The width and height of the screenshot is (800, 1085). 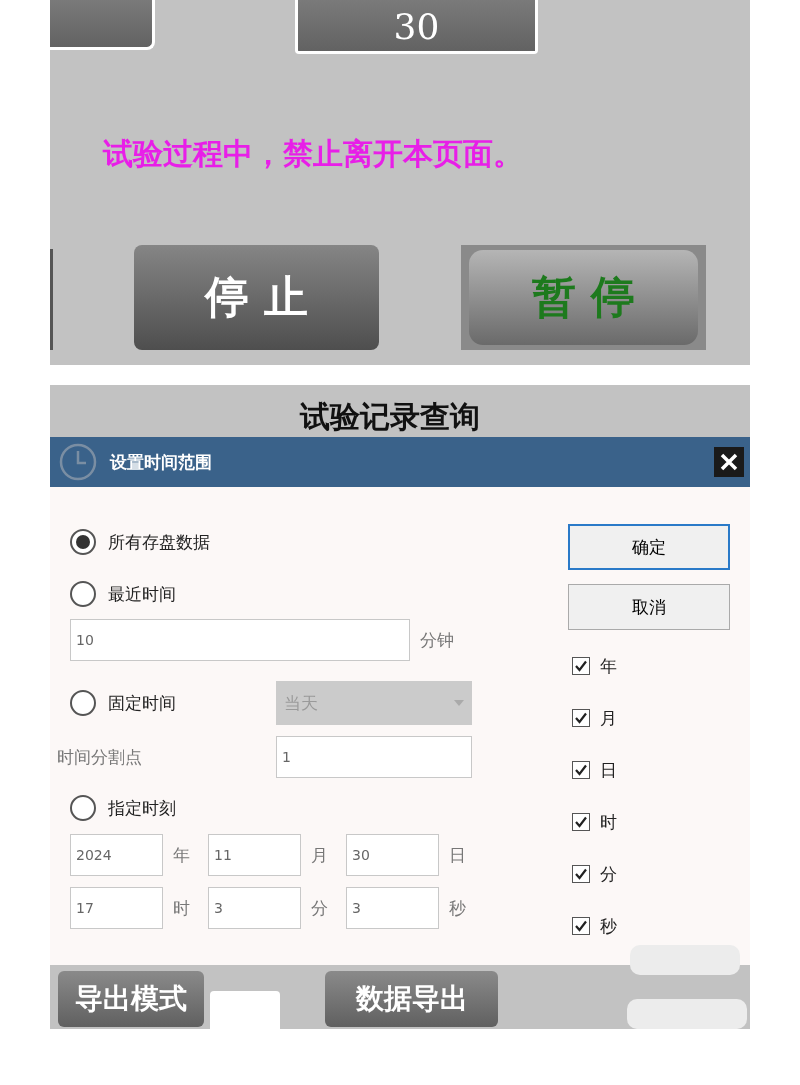 What do you see at coordinates (100, 757) in the screenshot?
I see `field-label: 时间分割点` at bounding box center [100, 757].